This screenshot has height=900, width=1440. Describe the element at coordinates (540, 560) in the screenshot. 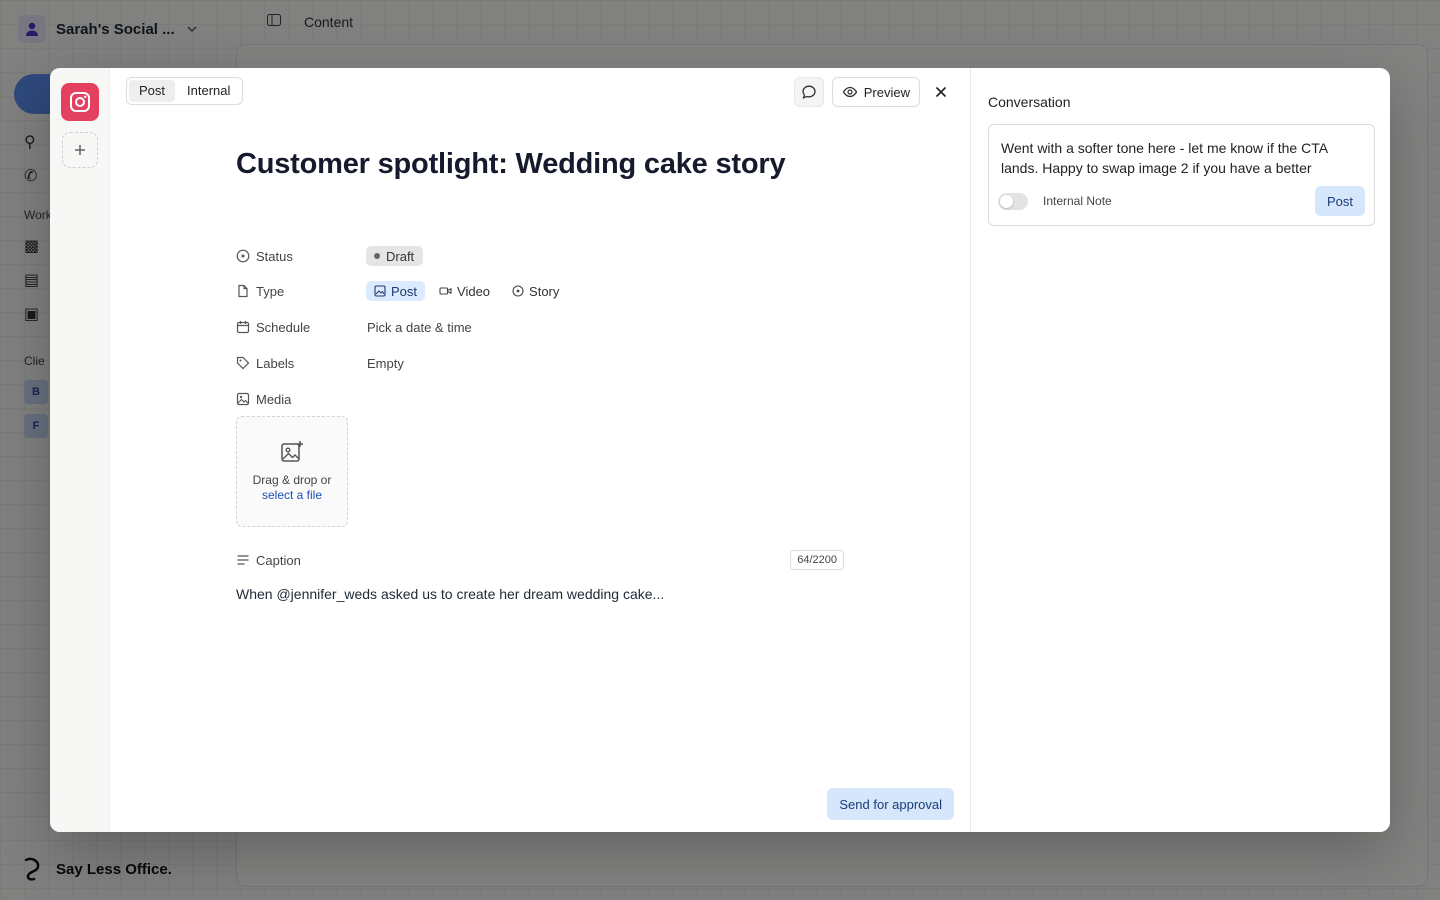

I see `caption-header: Caption 64/2200` at that location.